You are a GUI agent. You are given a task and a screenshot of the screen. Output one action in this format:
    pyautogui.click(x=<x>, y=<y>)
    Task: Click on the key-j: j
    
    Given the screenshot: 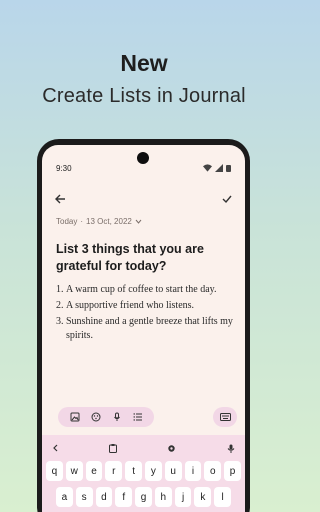 What is the action you would take?
    pyautogui.click(x=183, y=497)
    